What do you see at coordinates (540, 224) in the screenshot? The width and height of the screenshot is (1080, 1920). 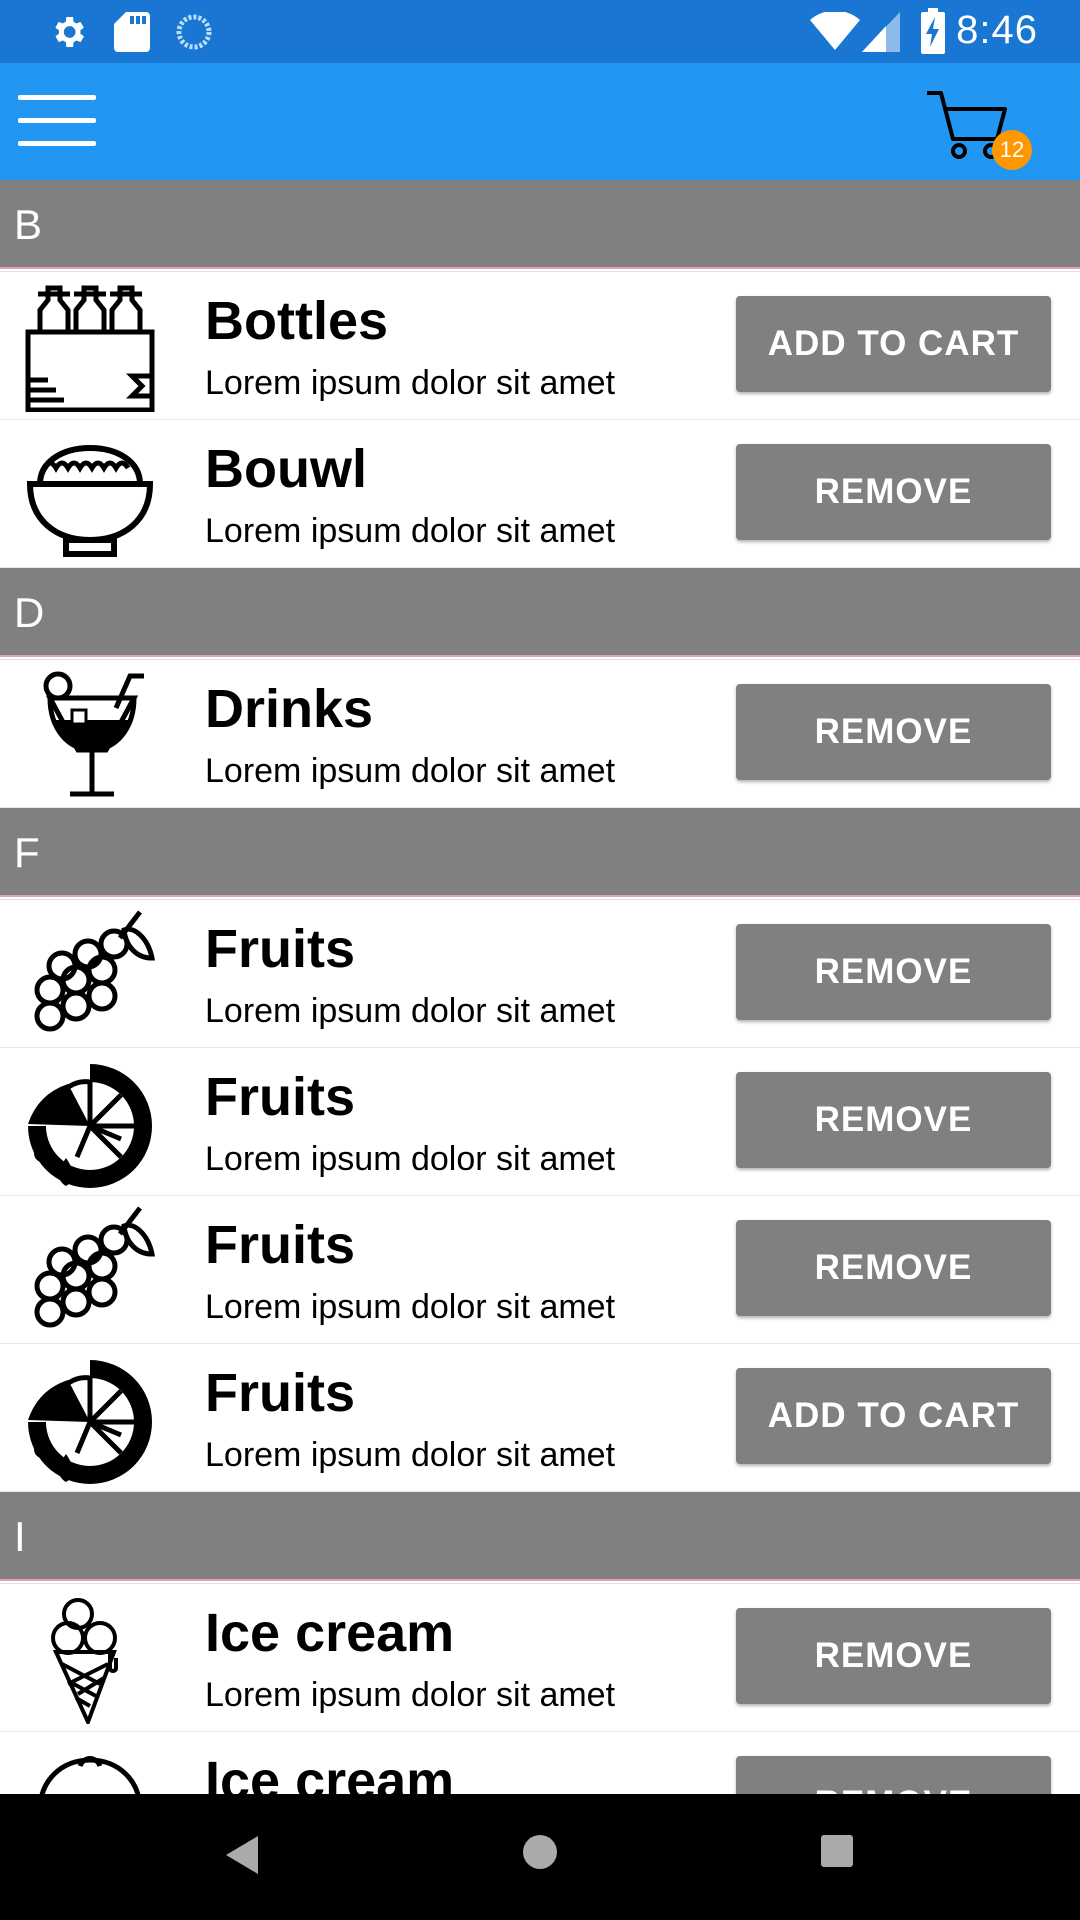 I see `section-header: B` at bounding box center [540, 224].